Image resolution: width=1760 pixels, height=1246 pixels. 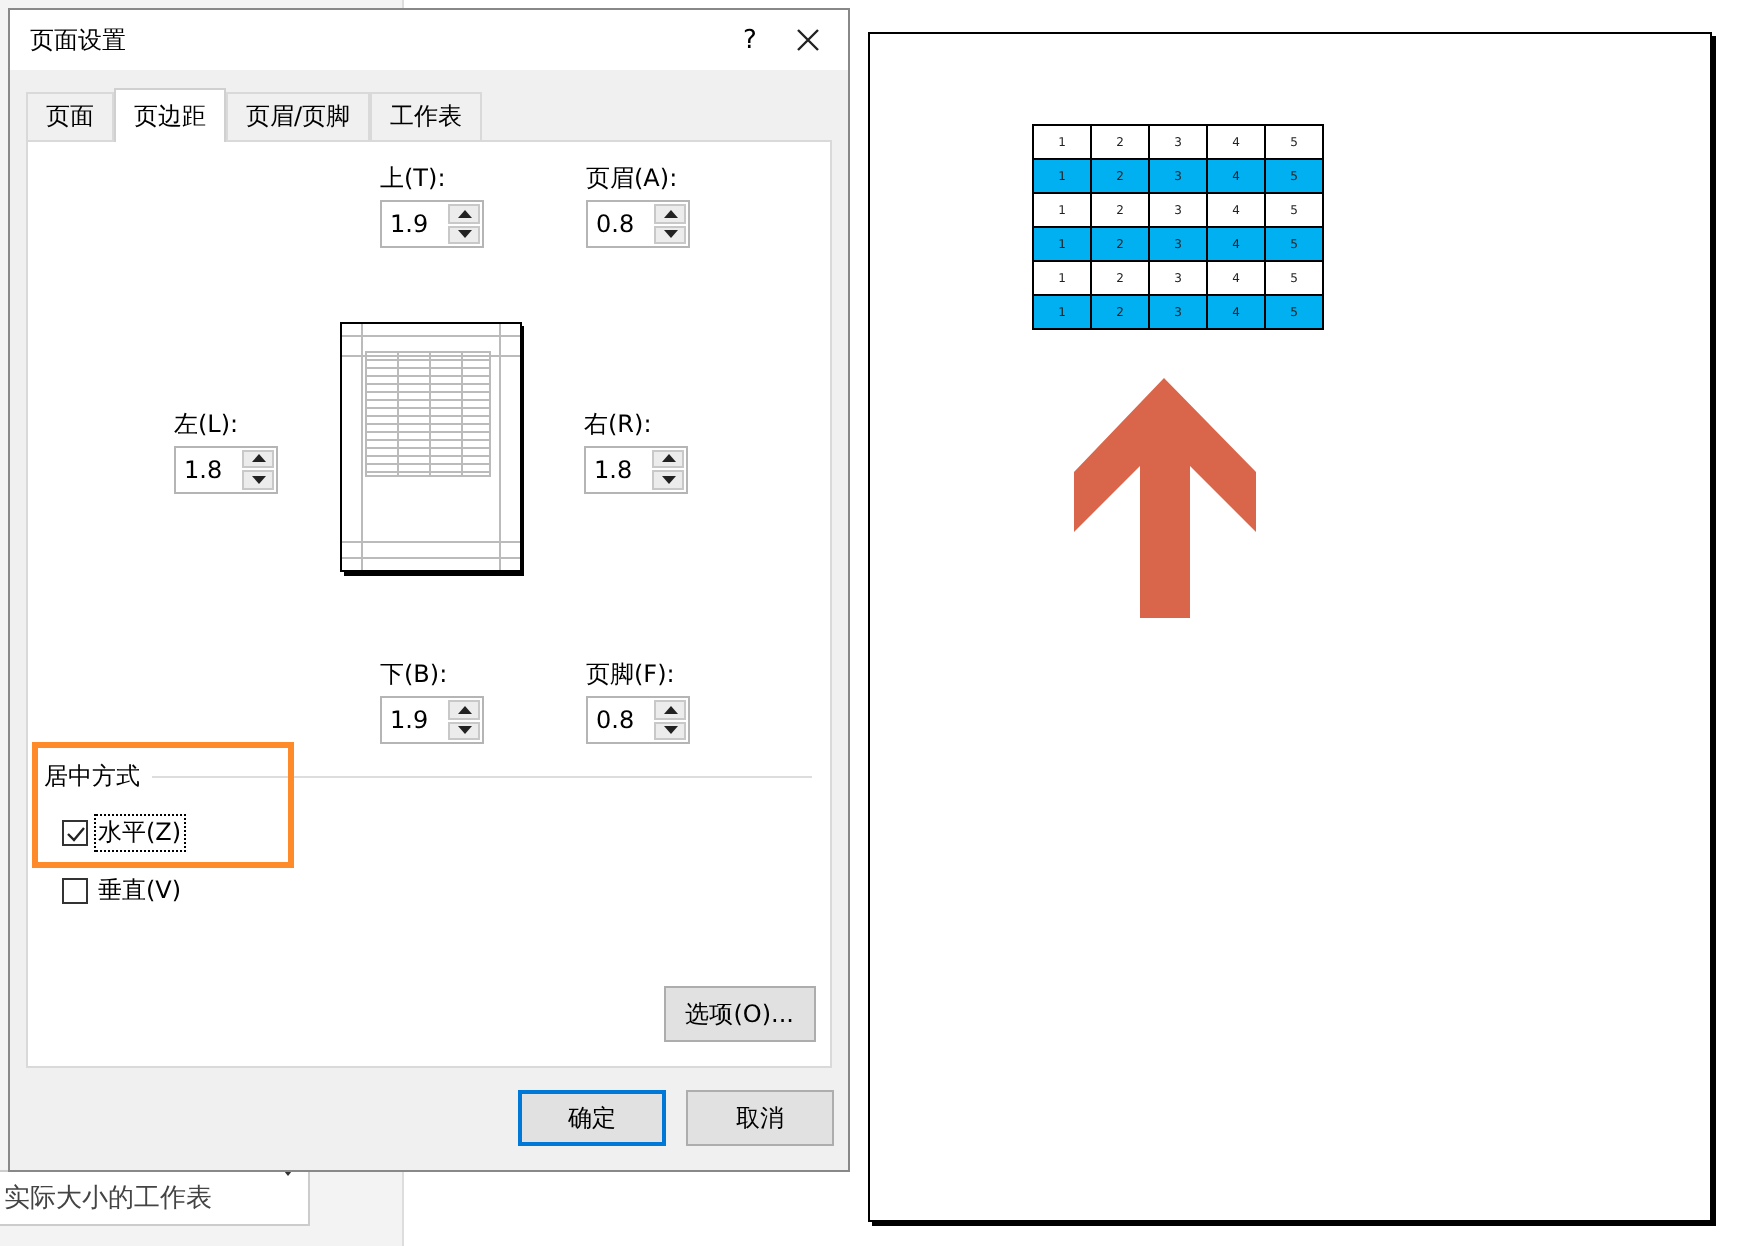 I want to click on tab: 工作表, so click(x=426, y=116).